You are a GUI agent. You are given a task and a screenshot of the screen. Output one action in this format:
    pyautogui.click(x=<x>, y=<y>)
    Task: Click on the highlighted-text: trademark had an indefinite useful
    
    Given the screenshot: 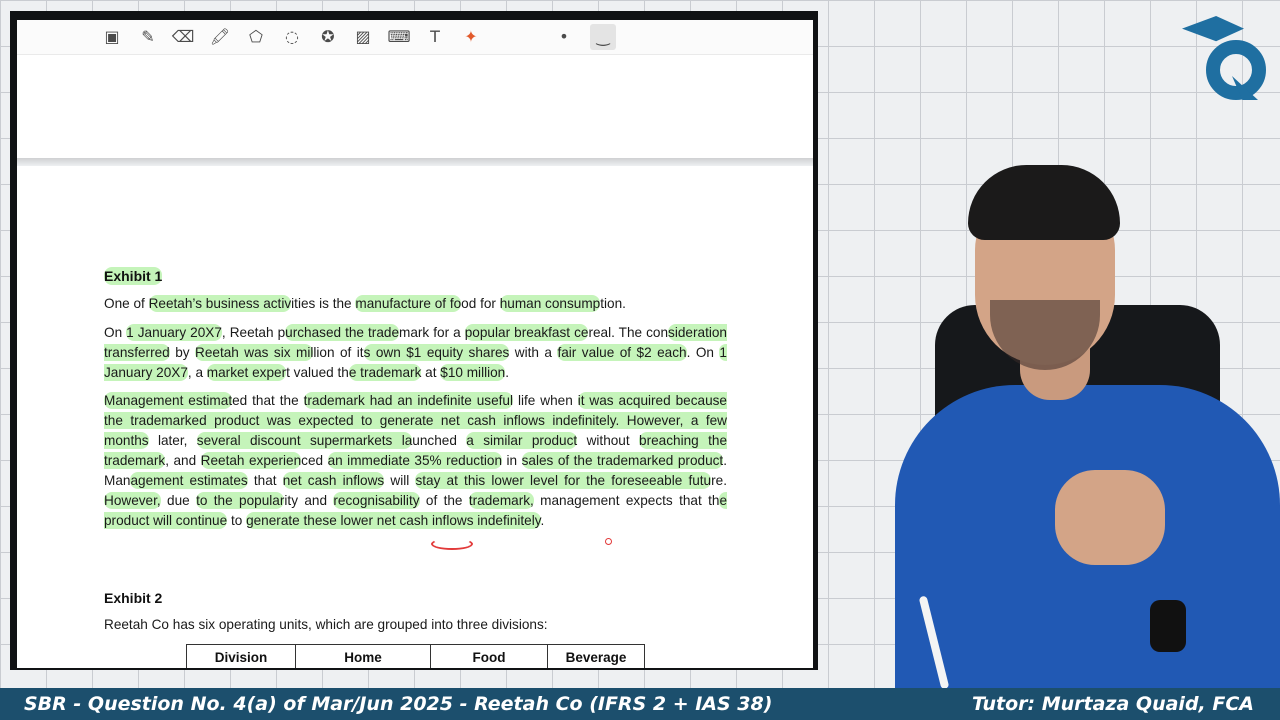 What is the action you would take?
    pyautogui.click(x=408, y=400)
    